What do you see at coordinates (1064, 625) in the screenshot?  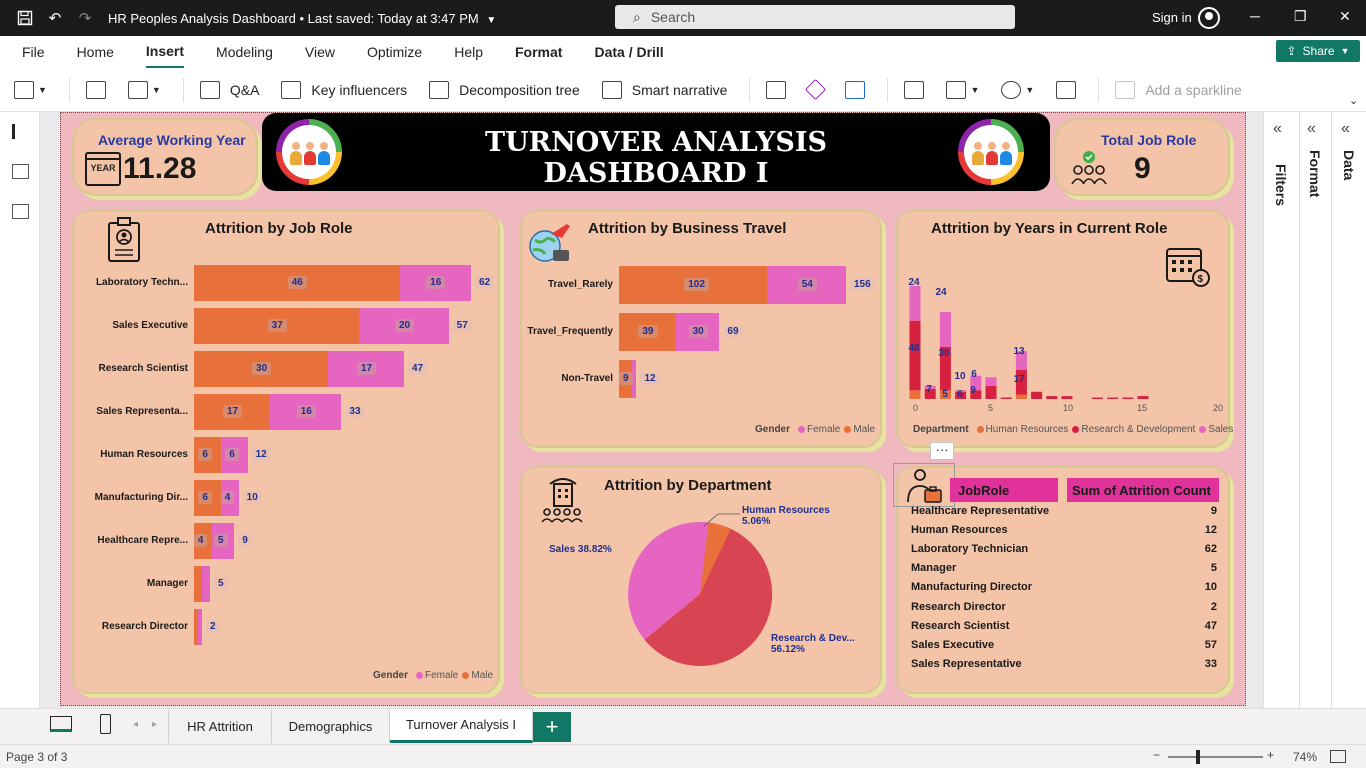 I see `table-row: Research Scientist 47` at bounding box center [1064, 625].